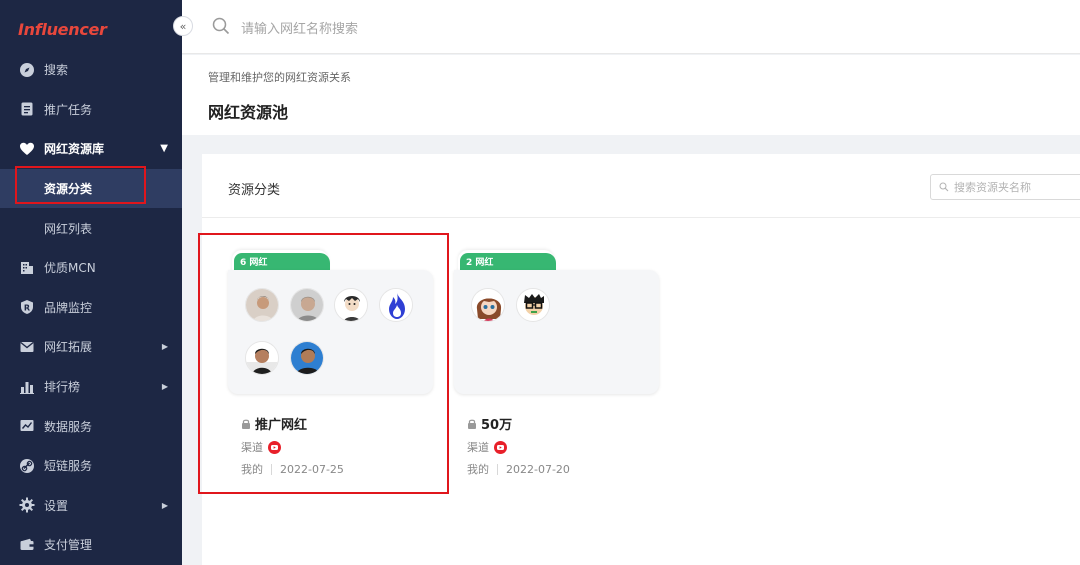 This screenshot has height=565, width=1080. What do you see at coordinates (27, 466) in the screenshot?
I see `link-icon` at bounding box center [27, 466].